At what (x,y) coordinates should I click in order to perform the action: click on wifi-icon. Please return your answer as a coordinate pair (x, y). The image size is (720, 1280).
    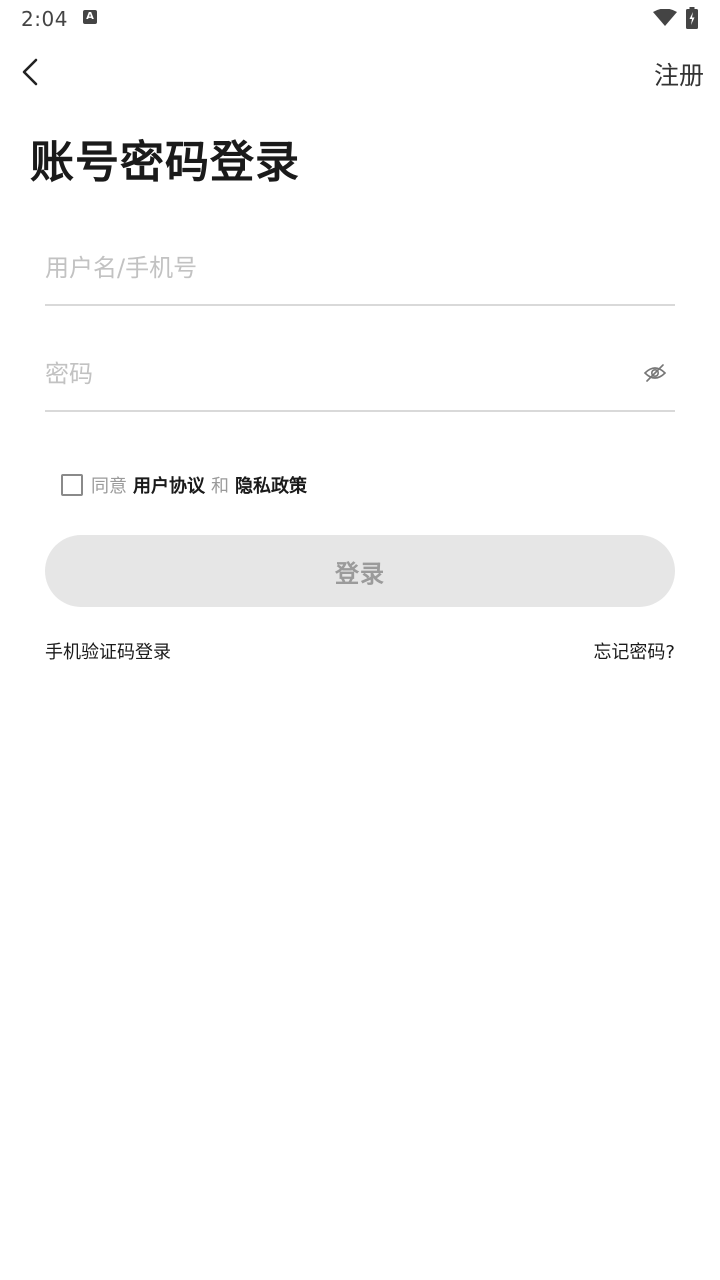
    Looking at the image, I should click on (665, 17).